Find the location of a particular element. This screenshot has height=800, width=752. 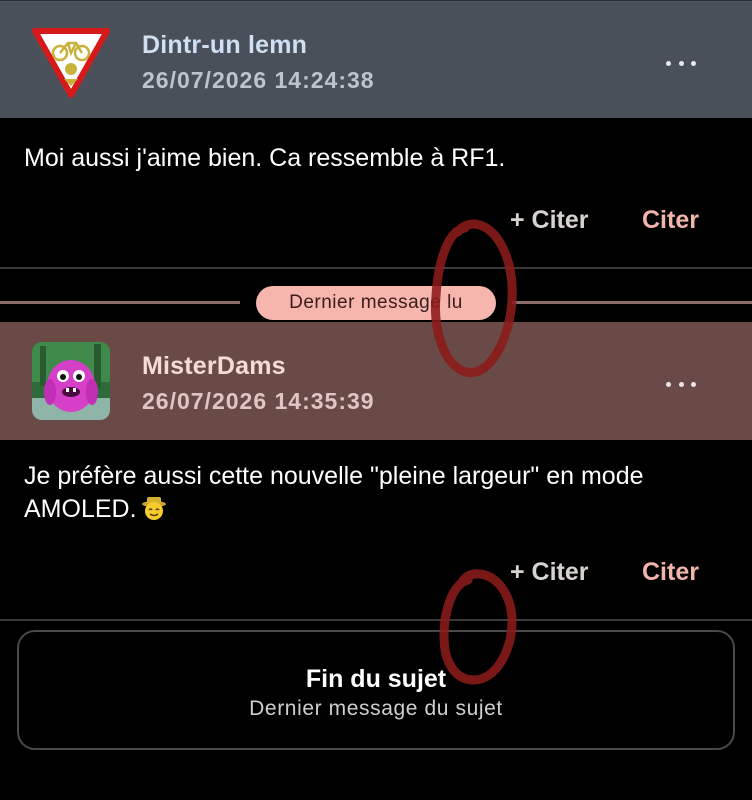

end-of-topic-card: Fin du sujet Dernier message du sujet is located at coordinates (376, 690).